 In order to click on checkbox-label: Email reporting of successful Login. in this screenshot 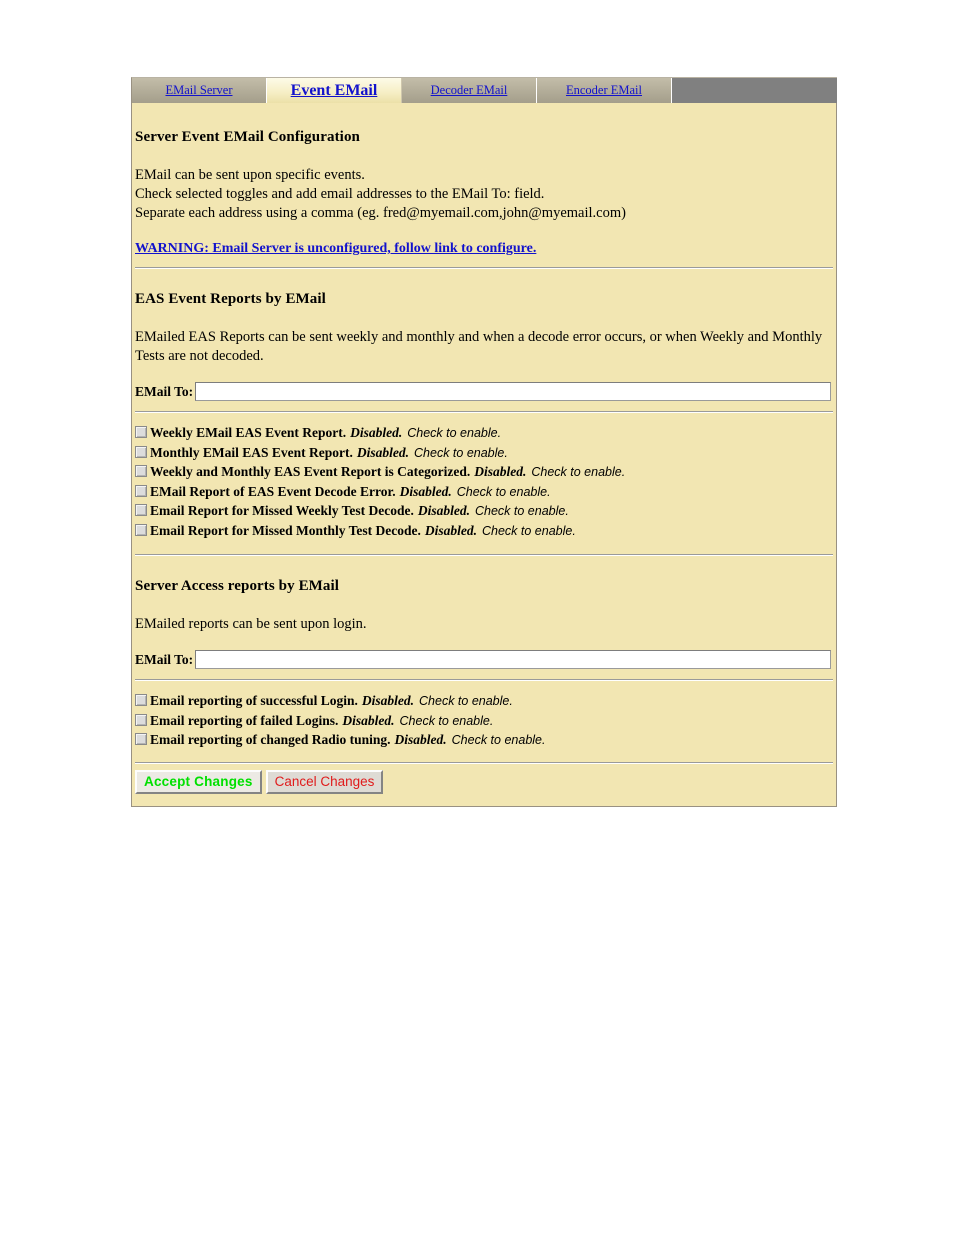, I will do `click(254, 700)`.